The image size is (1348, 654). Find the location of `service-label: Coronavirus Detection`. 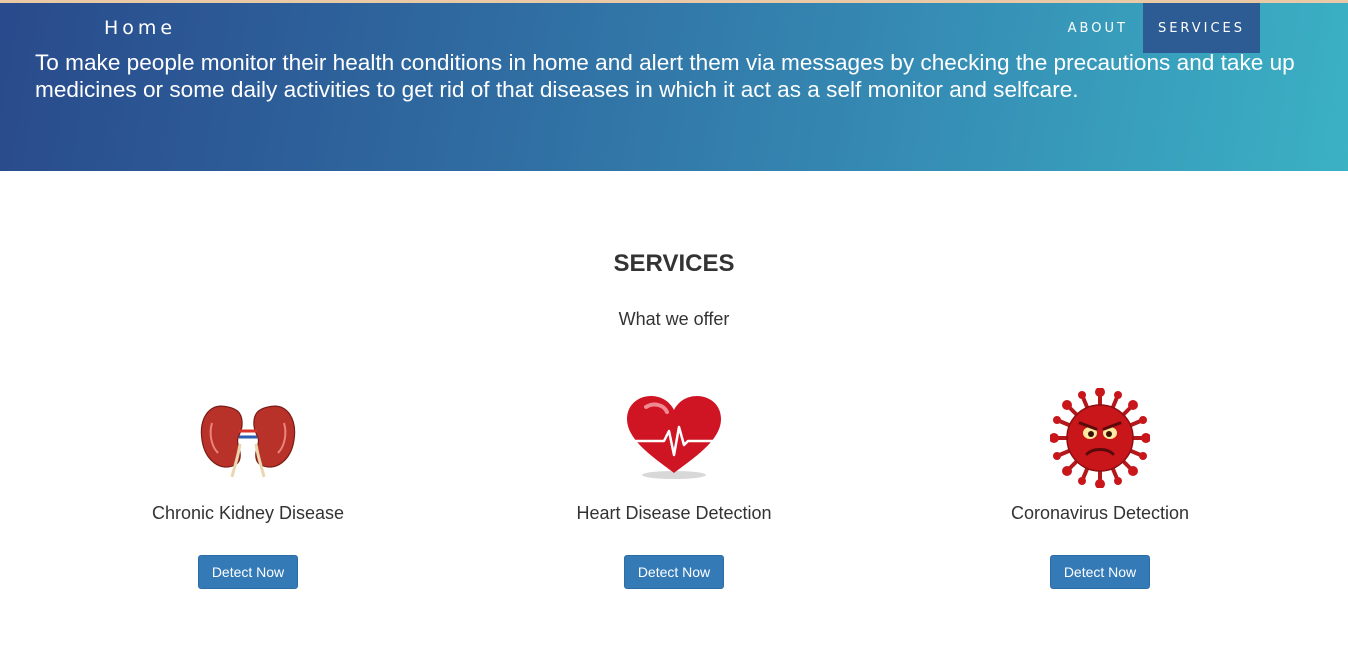

service-label: Coronavirus Detection is located at coordinates (1100, 513).